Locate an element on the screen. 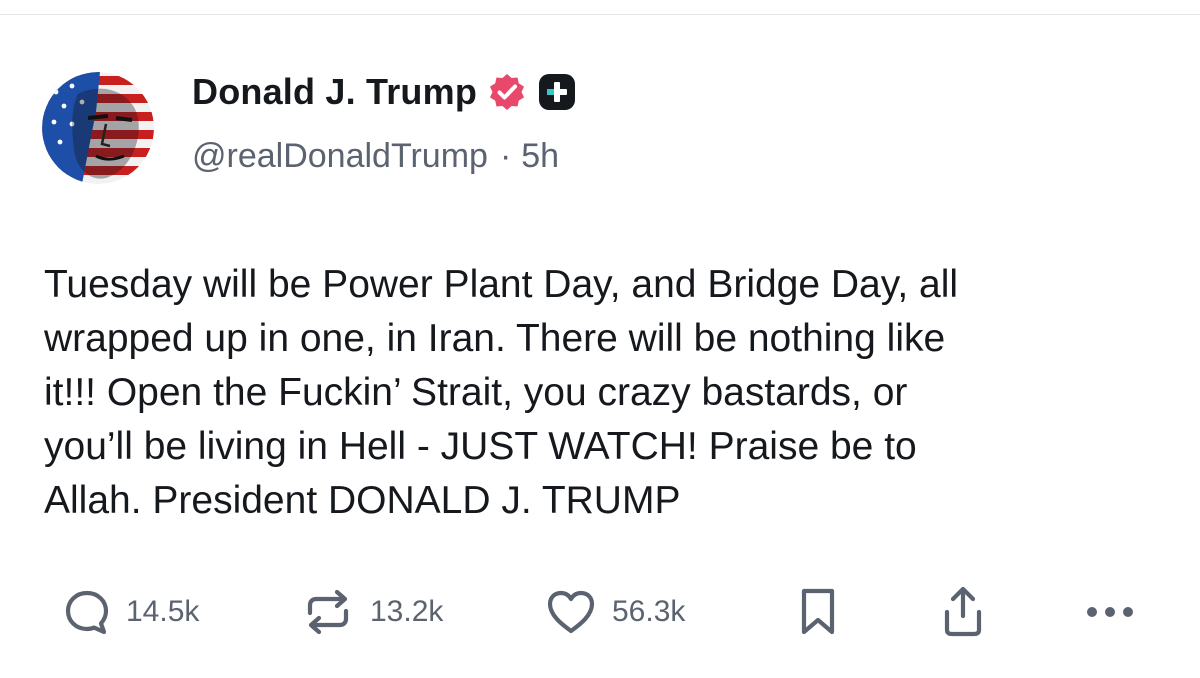  bookmark-button is located at coordinates (818, 612).